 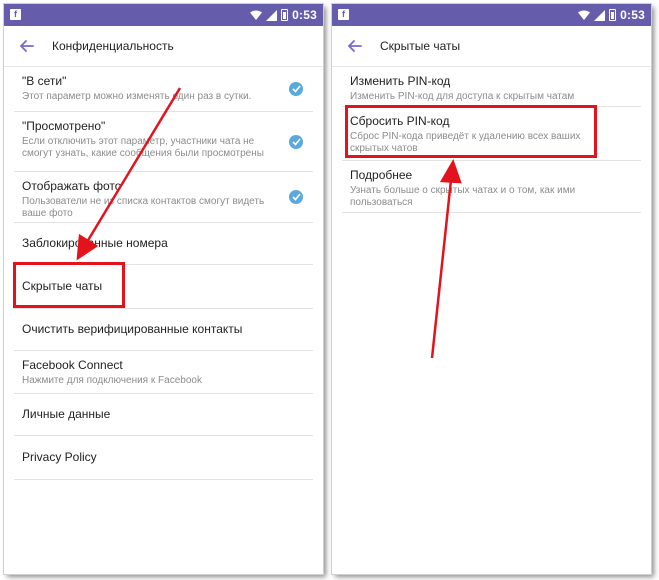 I want to click on setting-hidden-chats: Скрытые чаты, so click(x=163, y=287).